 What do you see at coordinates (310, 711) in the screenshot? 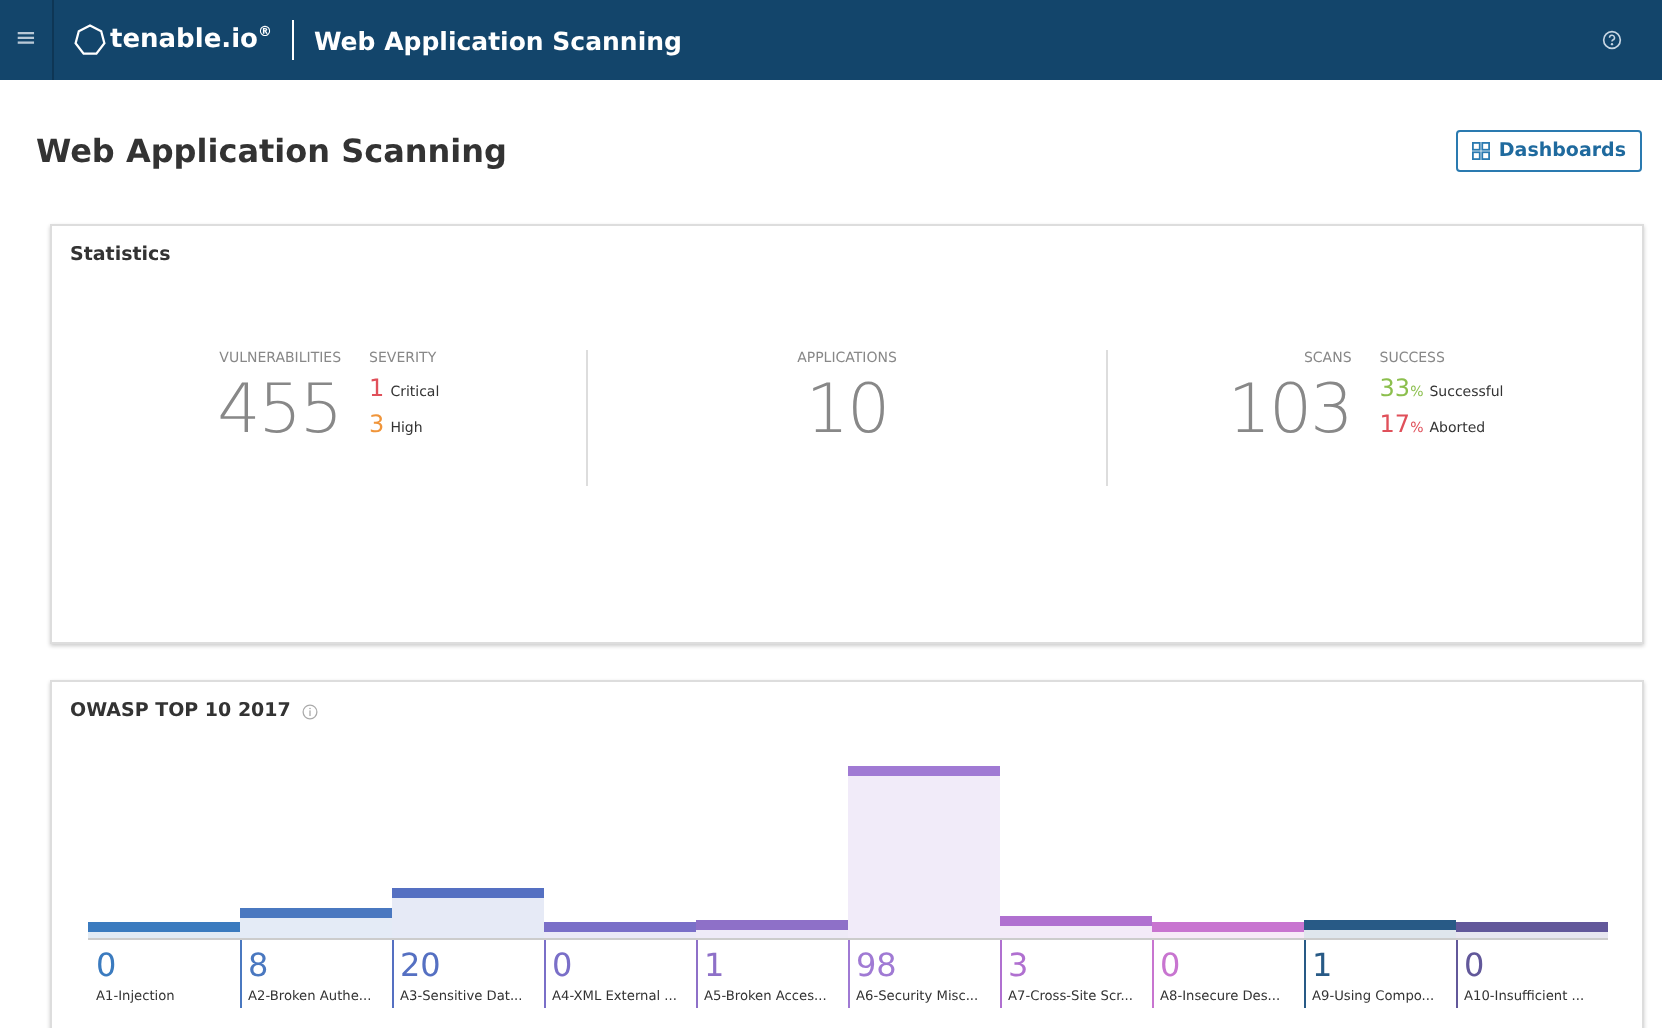
I see `info-icon` at bounding box center [310, 711].